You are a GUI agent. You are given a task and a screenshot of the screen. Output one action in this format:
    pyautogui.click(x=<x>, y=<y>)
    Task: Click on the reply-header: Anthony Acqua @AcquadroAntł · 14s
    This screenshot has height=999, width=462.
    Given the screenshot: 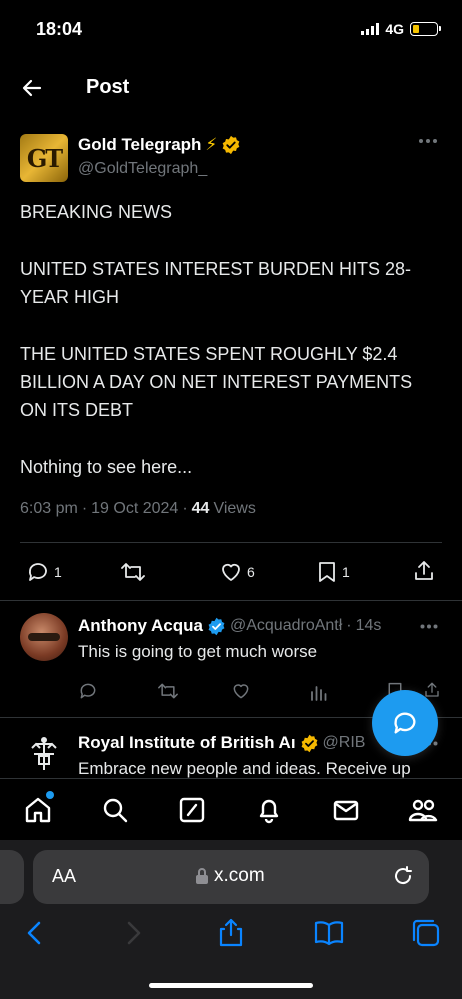 What is the action you would take?
    pyautogui.click(x=245, y=626)
    